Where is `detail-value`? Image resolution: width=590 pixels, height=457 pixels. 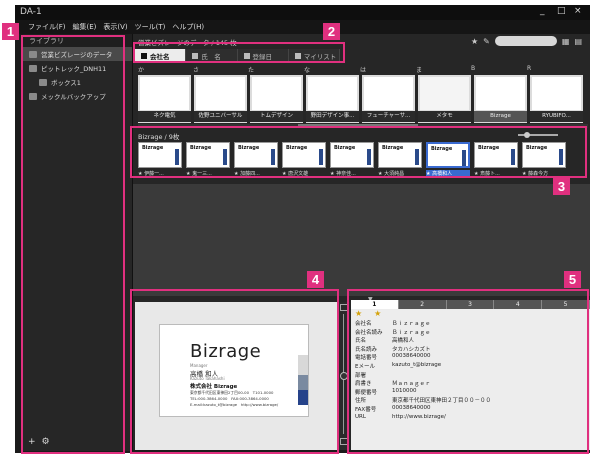 detail-value is located at coordinates (491, 375).